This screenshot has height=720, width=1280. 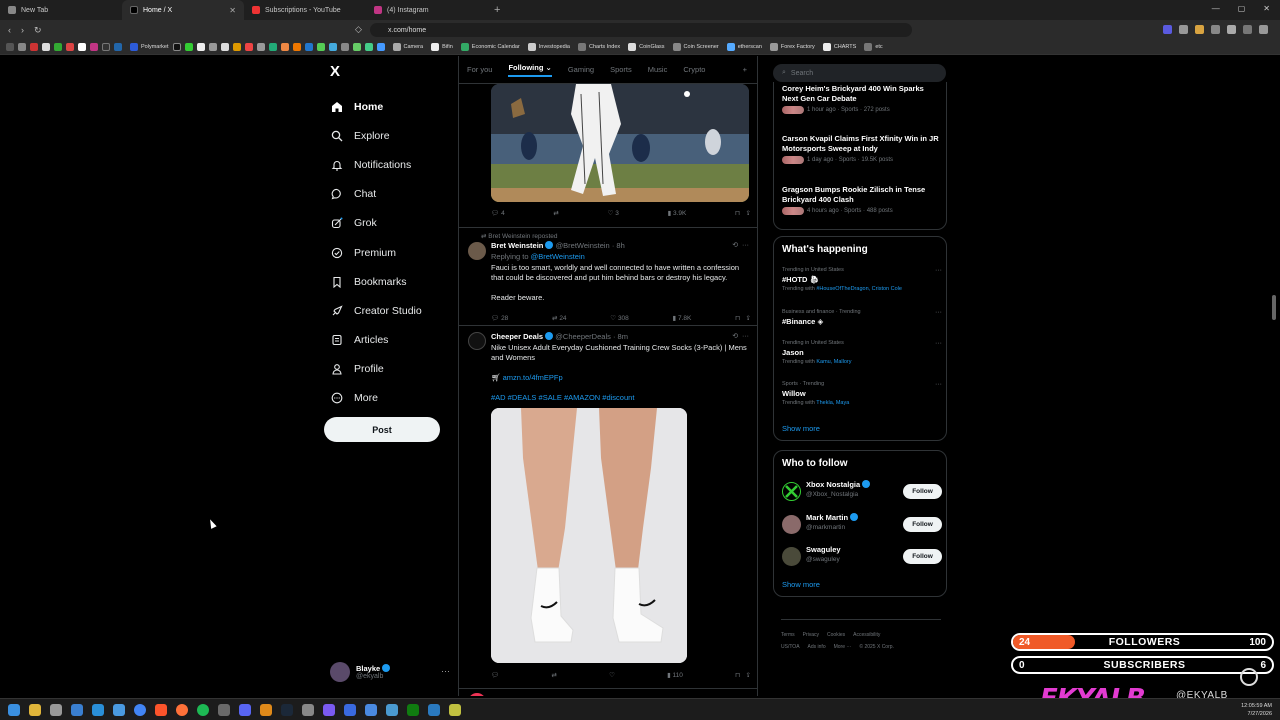 What do you see at coordinates (862, 524) in the screenshot?
I see `follow-suggestion: Mark Martin @markmartin Follow` at bounding box center [862, 524].